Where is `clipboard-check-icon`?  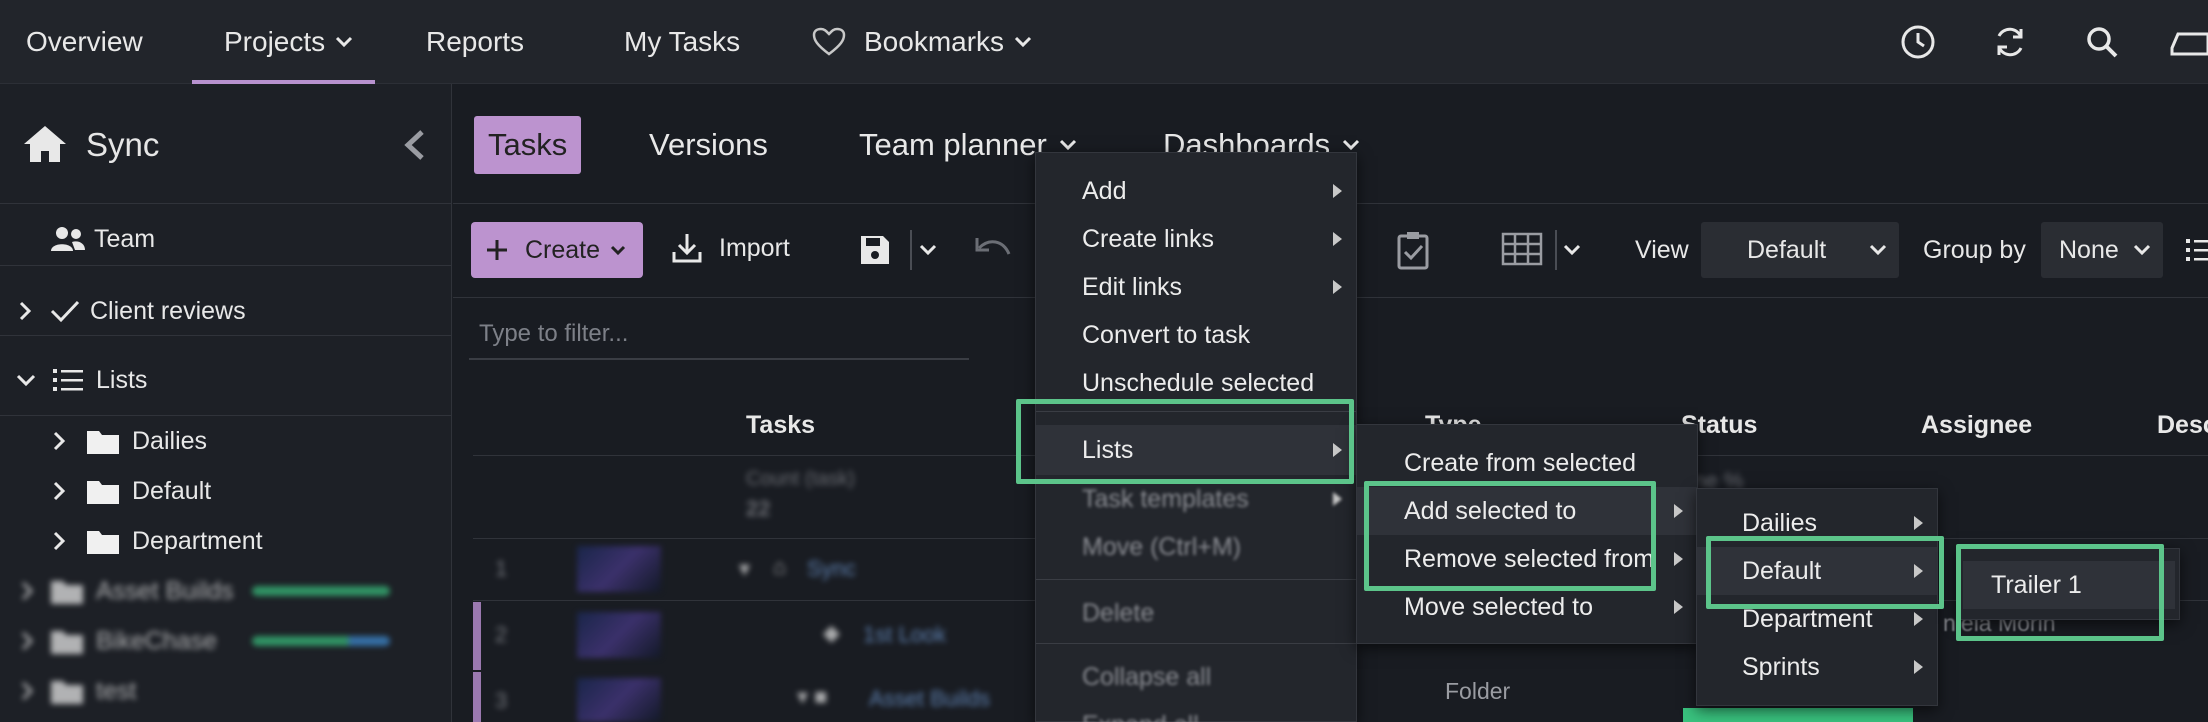 clipboard-check-icon is located at coordinates (1413, 250).